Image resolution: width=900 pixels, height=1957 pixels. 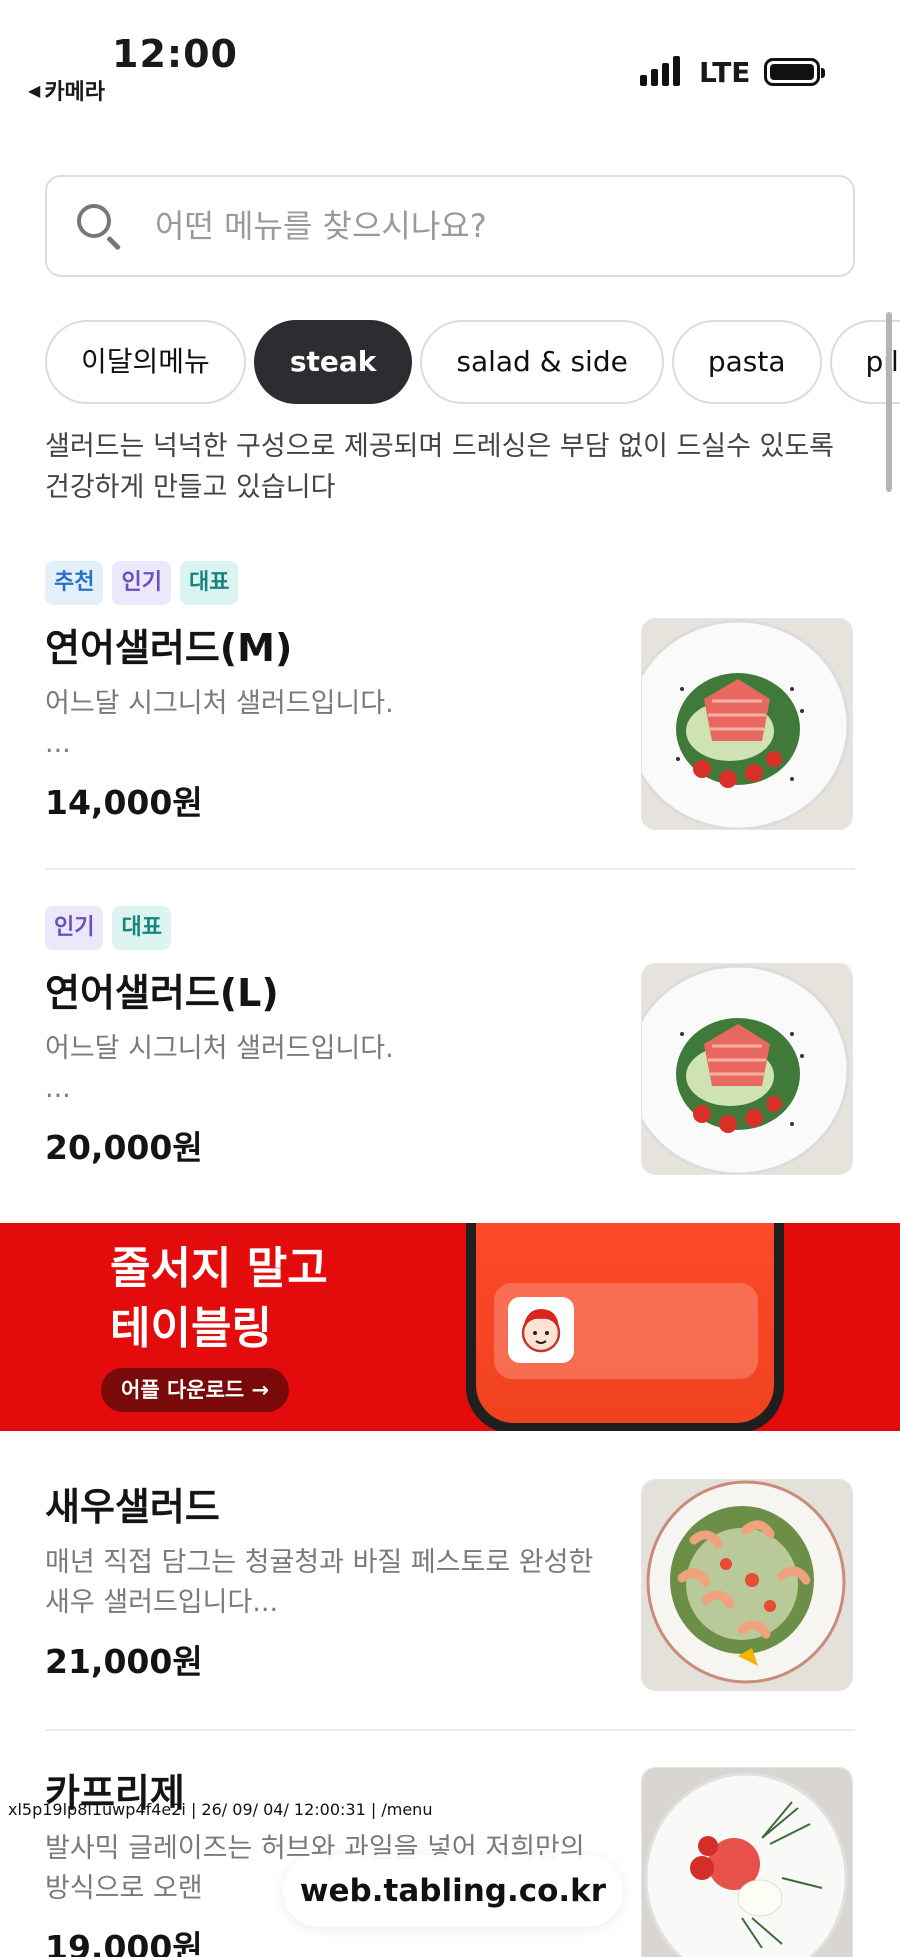 What do you see at coordinates (450, 928) in the screenshot?
I see `badge-list: 인기 대표` at bounding box center [450, 928].